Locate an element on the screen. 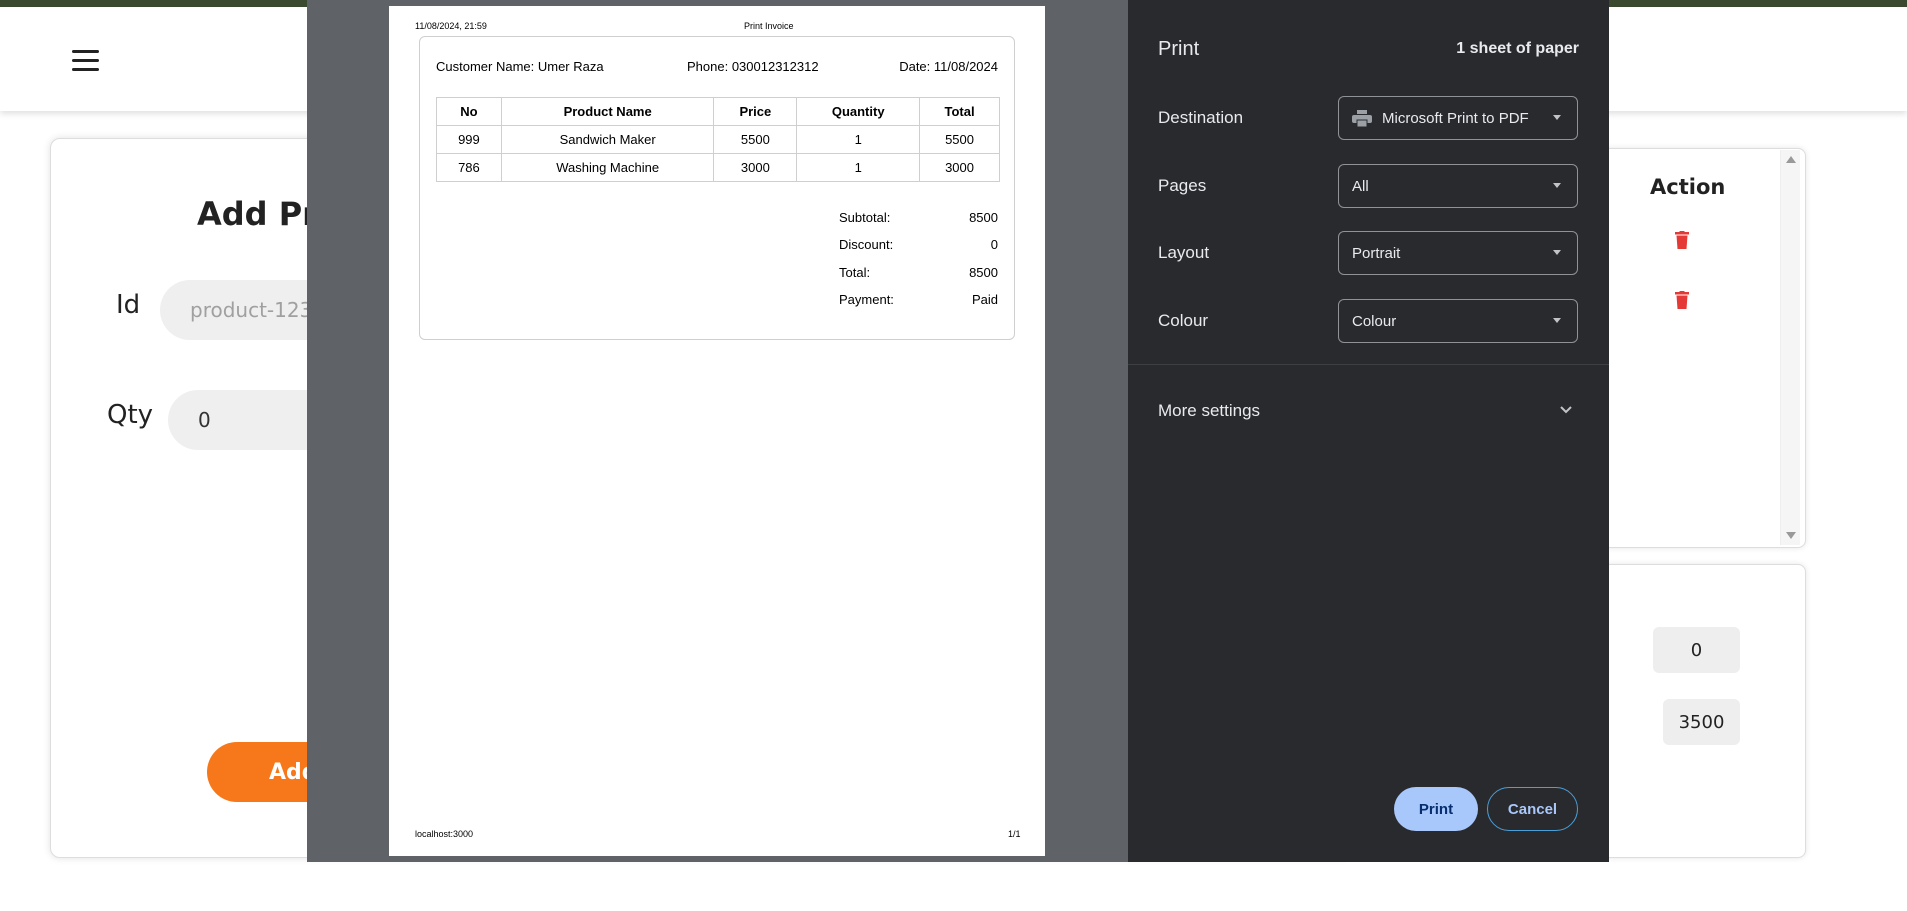 The height and width of the screenshot is (911, 1907). page-footer-number: 1/1 is located at coordinates (1014, 834).